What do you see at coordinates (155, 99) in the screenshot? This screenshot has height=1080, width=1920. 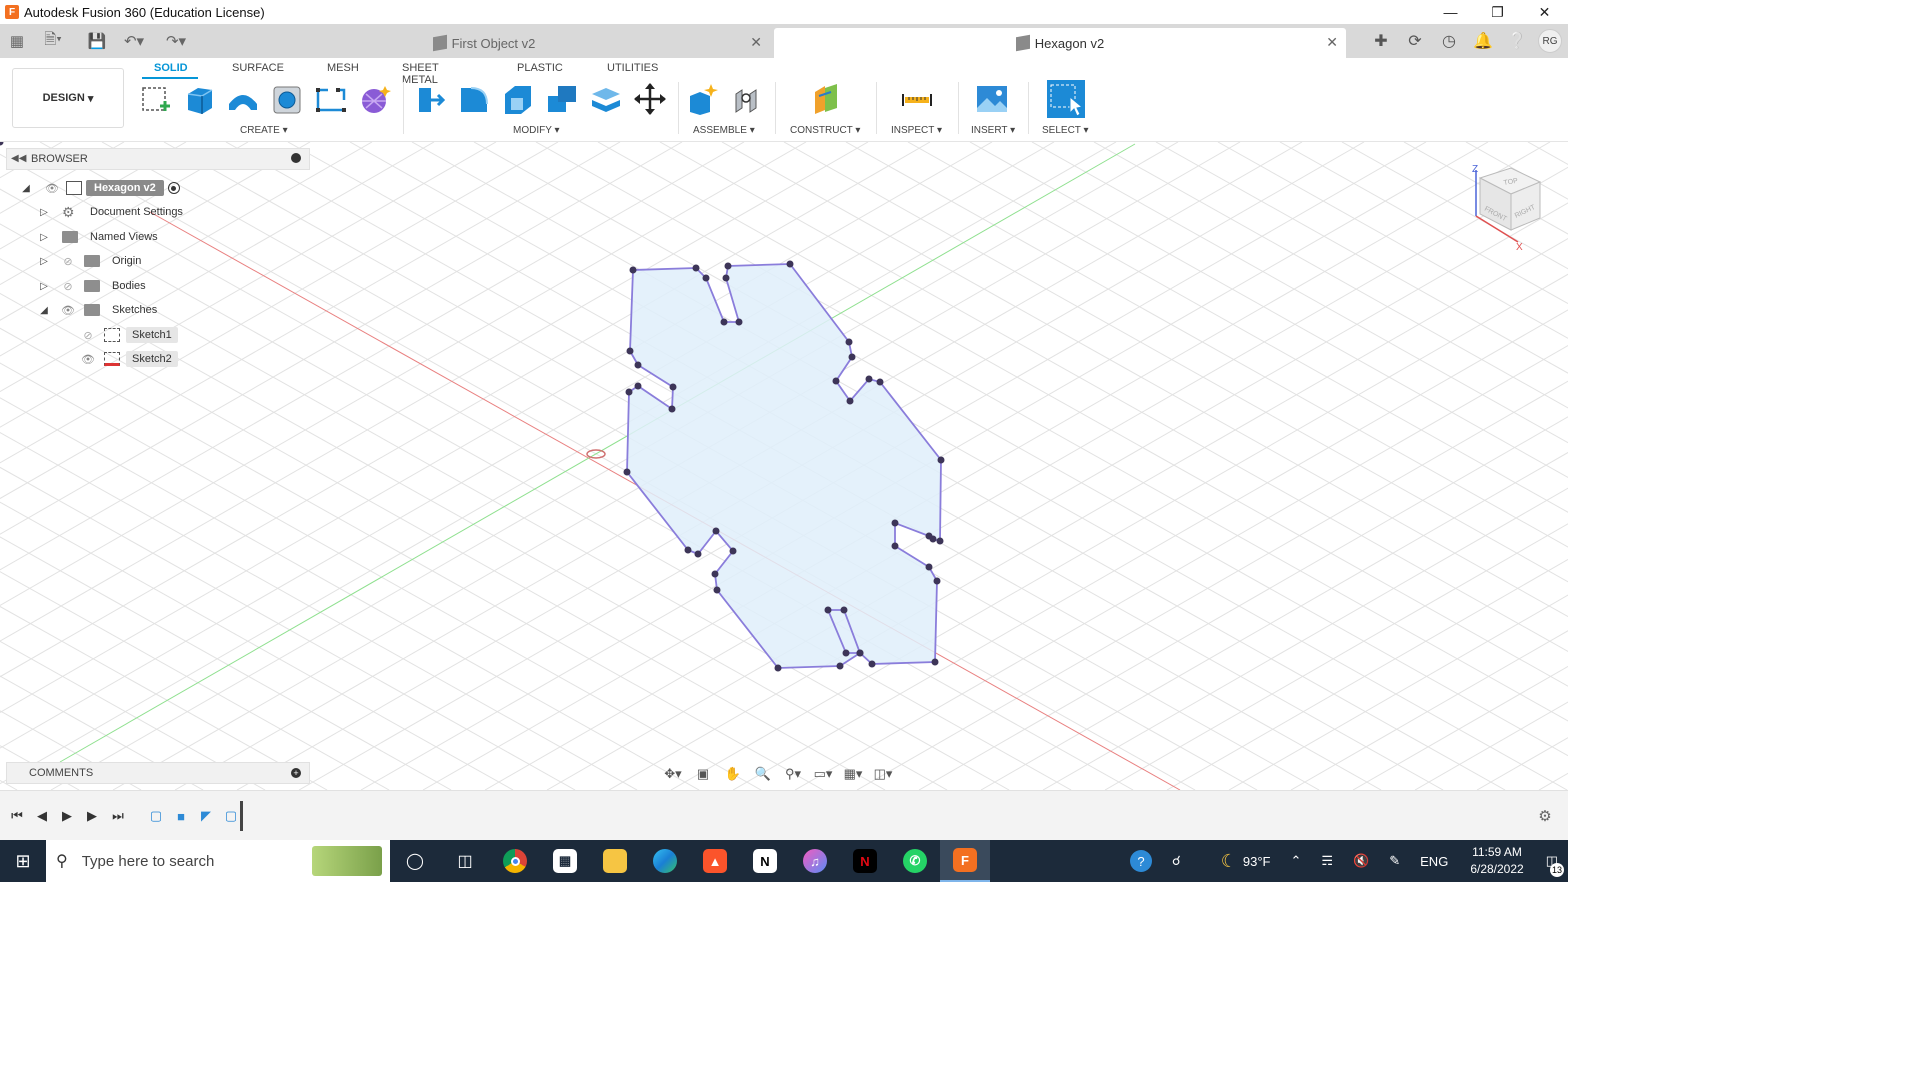 I see `create-sketch-icon` at bounding box center [155, 99].